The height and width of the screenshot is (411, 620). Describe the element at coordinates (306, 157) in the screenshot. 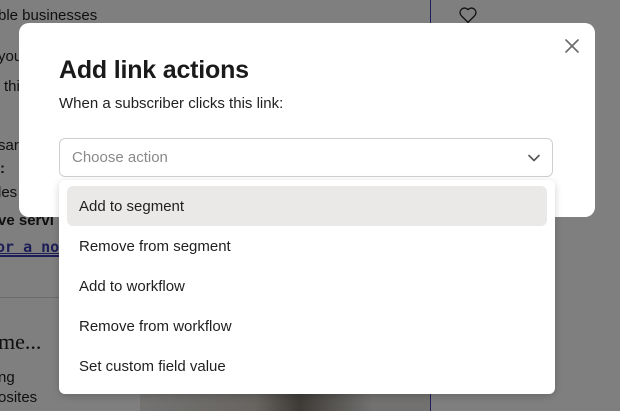

I see `action-select: Choose action` at that location.